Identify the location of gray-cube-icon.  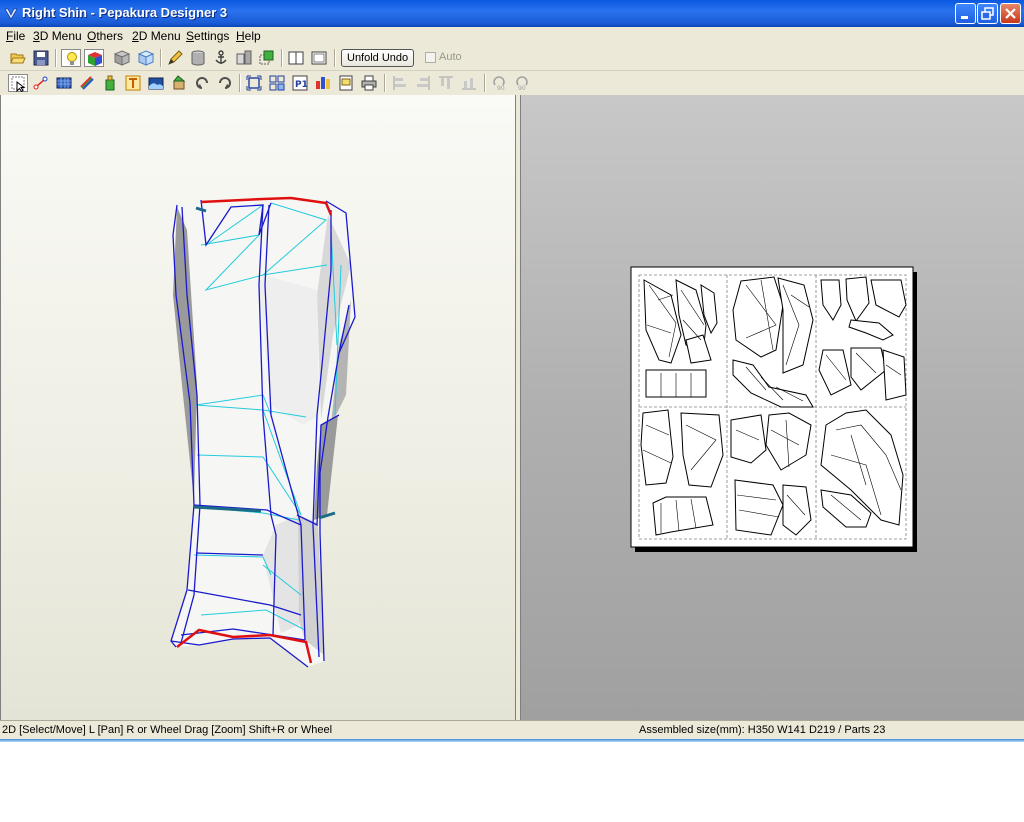
(122, 58).